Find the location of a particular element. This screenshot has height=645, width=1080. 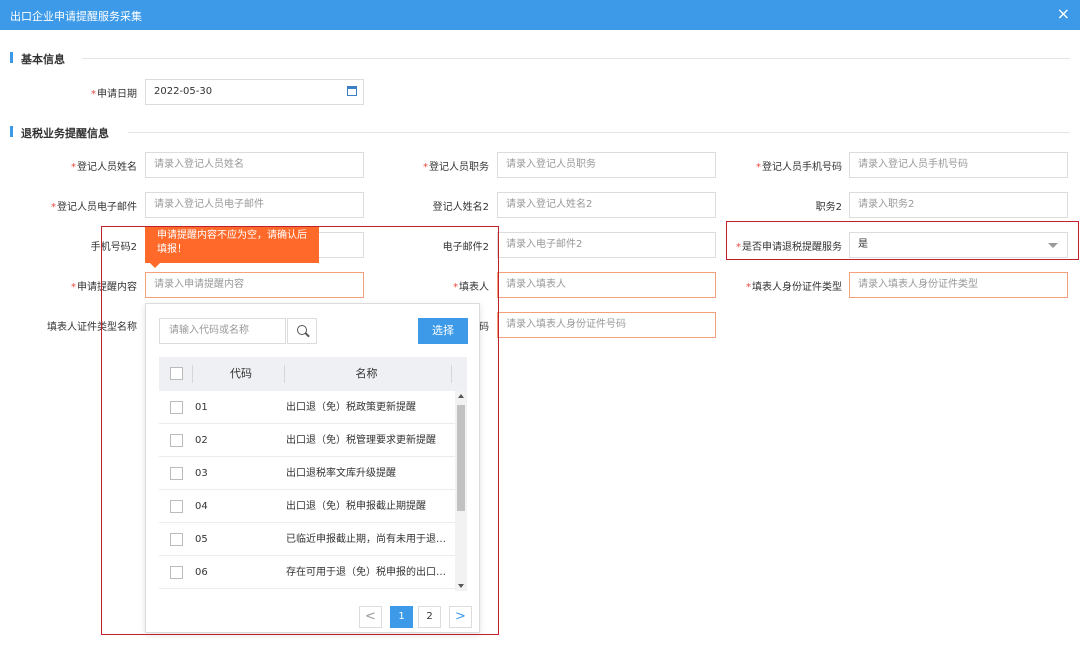

reg-phone-input: 请录入登记人员手机号码 is located at coordinates (958, 165).